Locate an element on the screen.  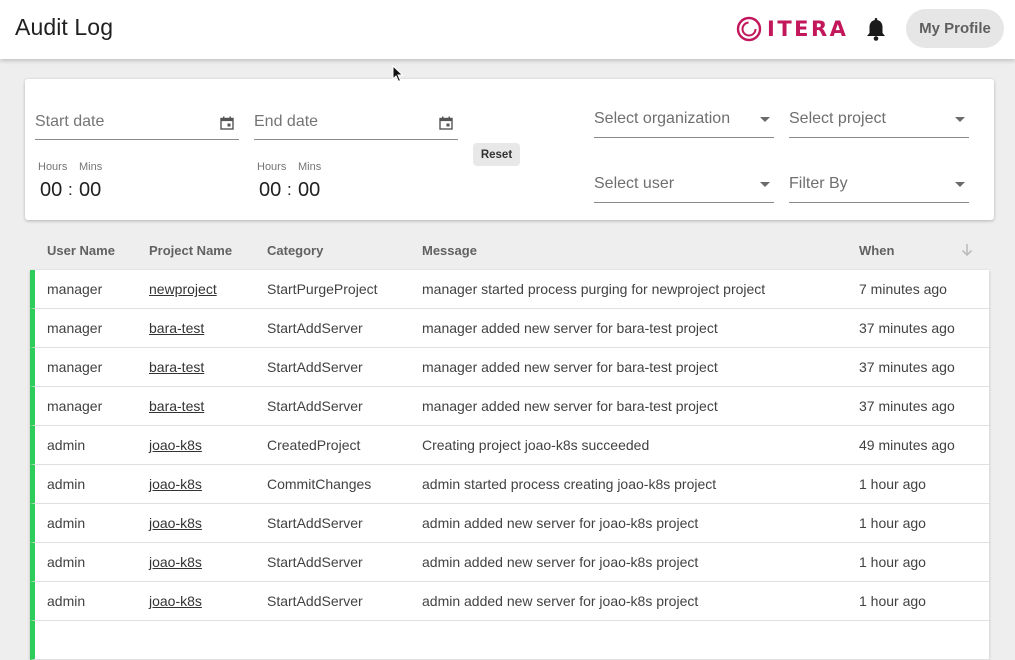
organization-placeholder: Select organization is located at coordinates (662, 118).